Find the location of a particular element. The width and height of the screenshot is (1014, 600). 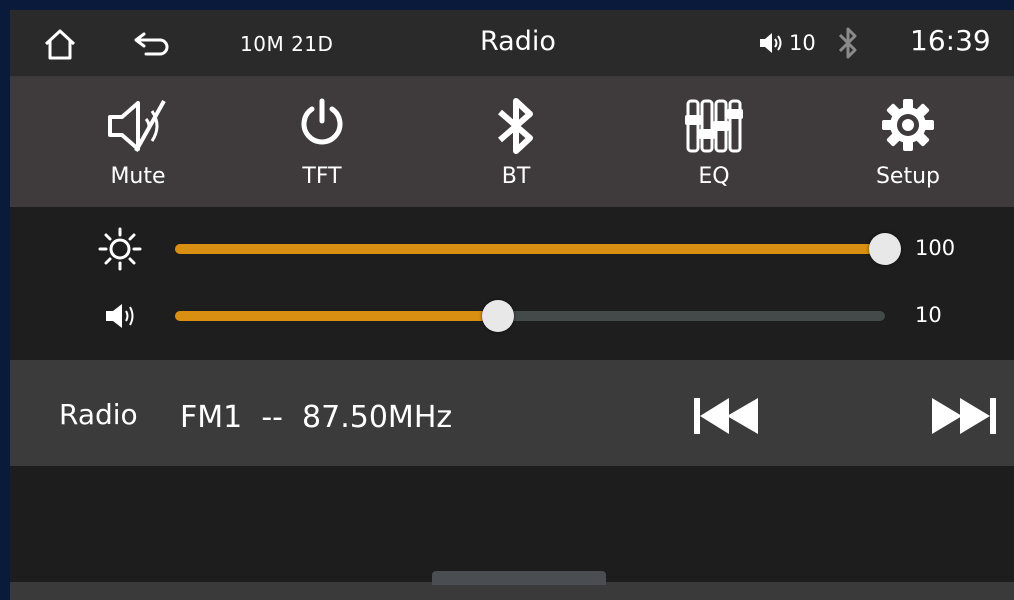

tft-label: TFT is located at coordinates (322, 176).